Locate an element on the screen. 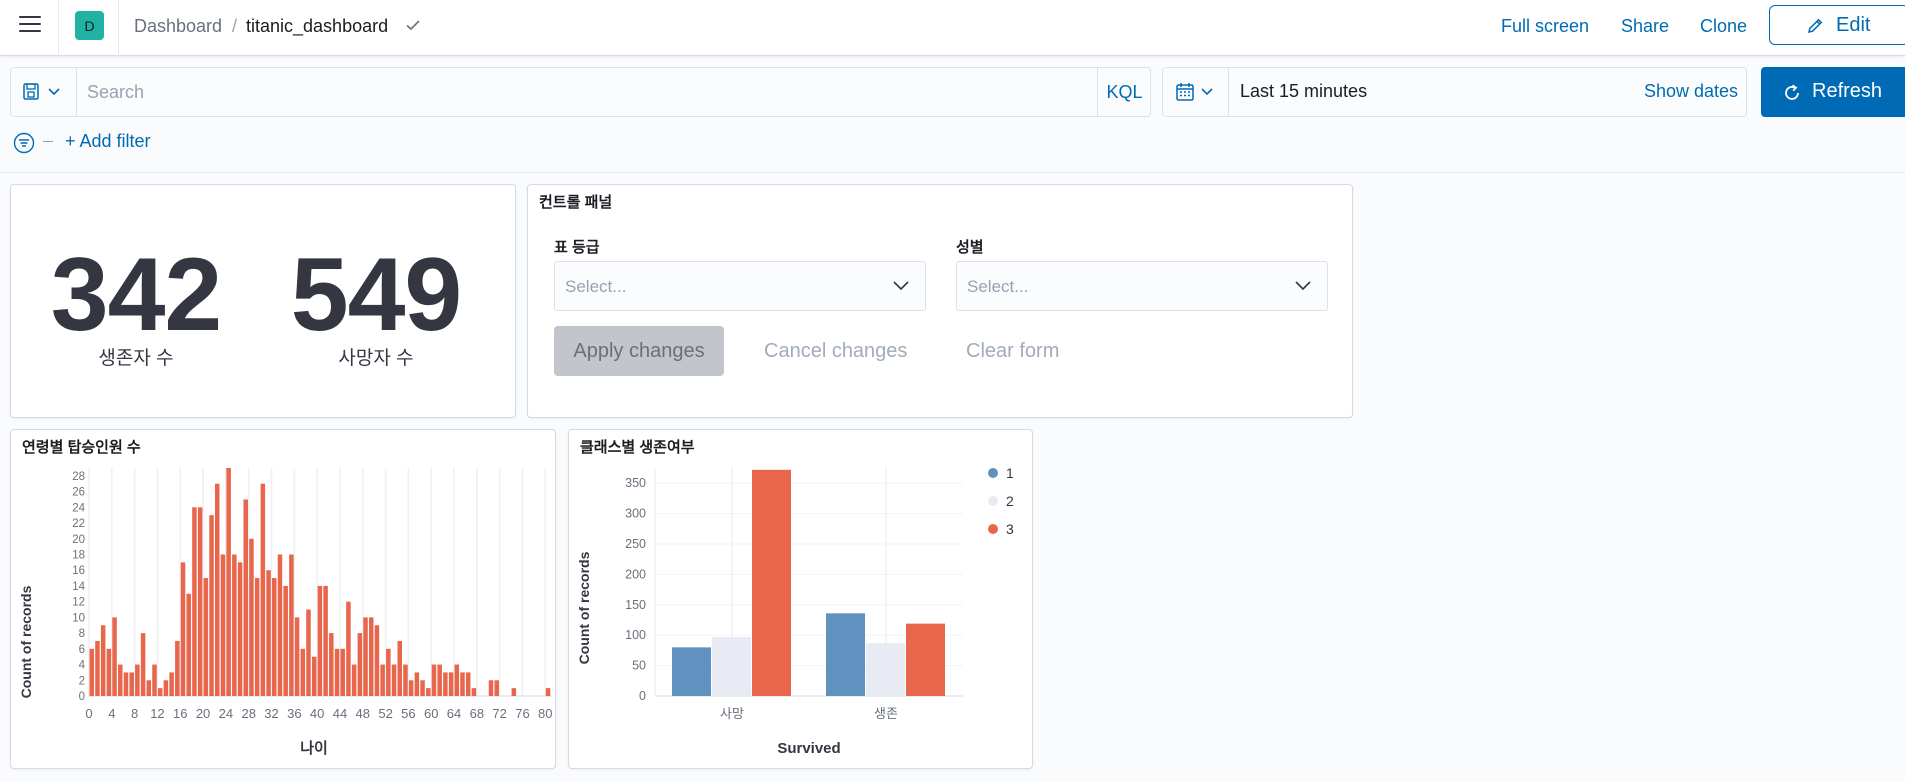 This screenshot has width=1905, height=782. time-range-text: Last 15 minutes is located at coordinates (1303, 91).